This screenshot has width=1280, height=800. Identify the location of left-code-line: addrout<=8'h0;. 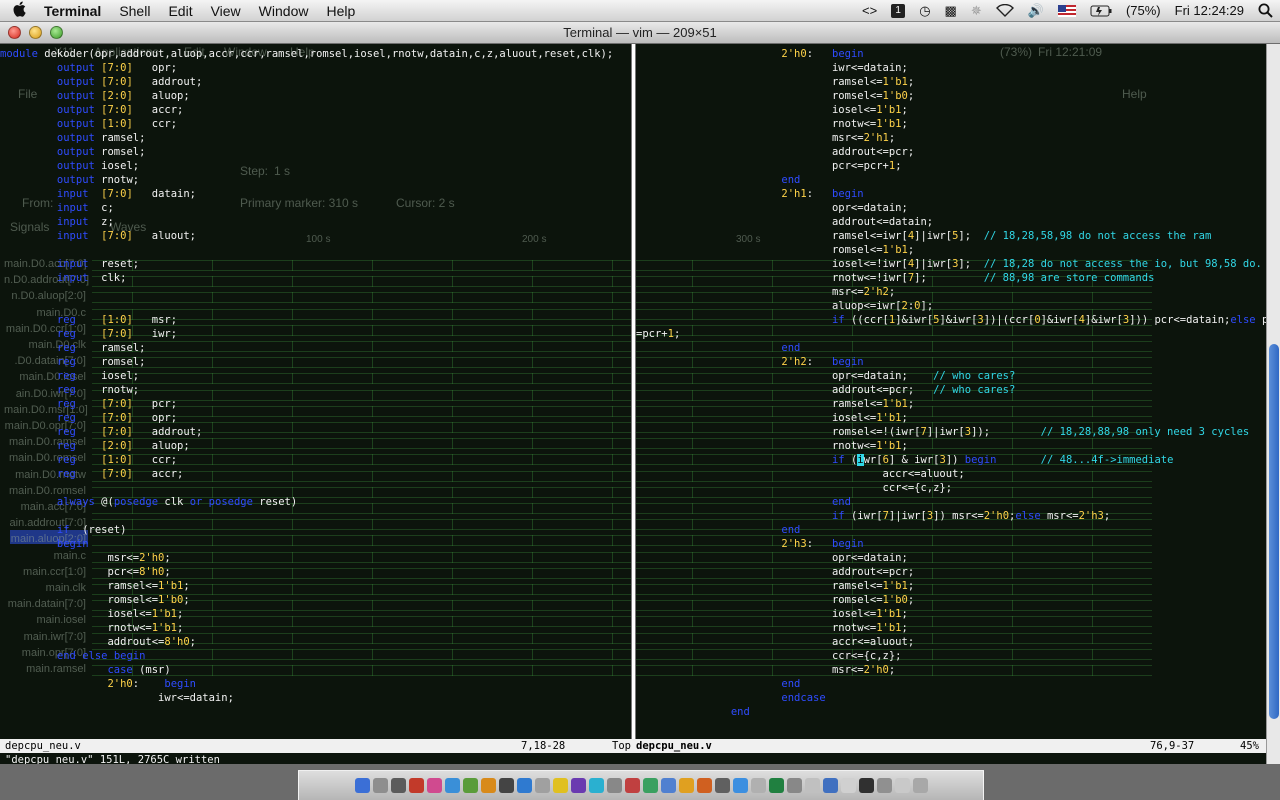
(306, 642).